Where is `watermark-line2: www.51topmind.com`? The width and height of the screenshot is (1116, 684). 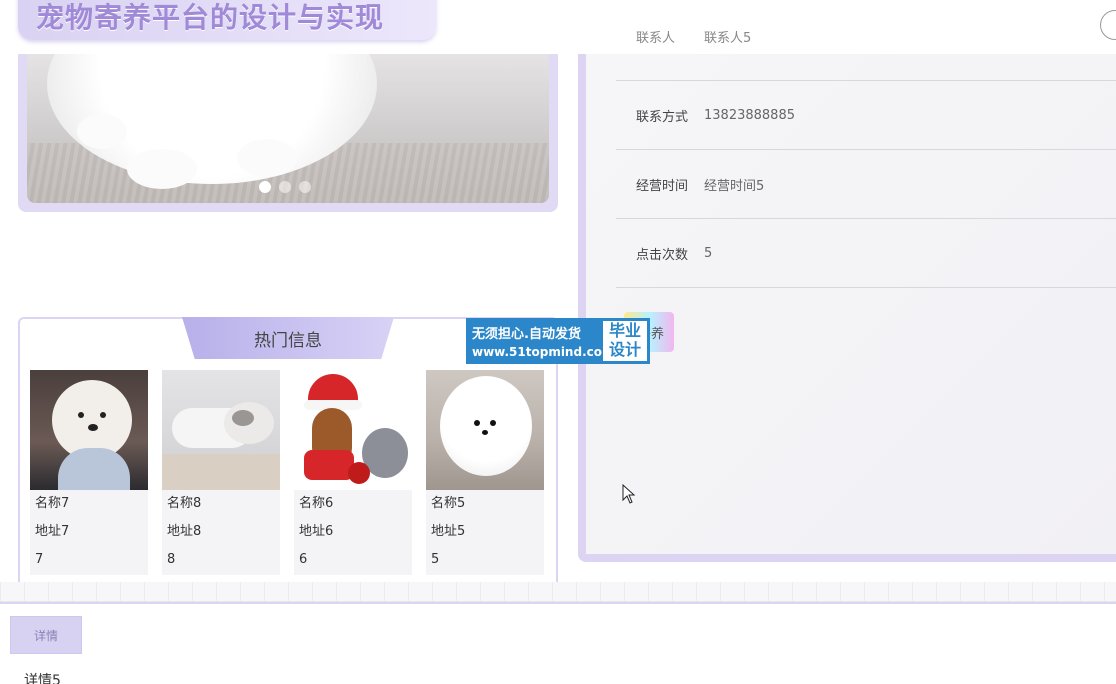 watermark-line2: www.51topmind.com is located at coordinates (543, 352).